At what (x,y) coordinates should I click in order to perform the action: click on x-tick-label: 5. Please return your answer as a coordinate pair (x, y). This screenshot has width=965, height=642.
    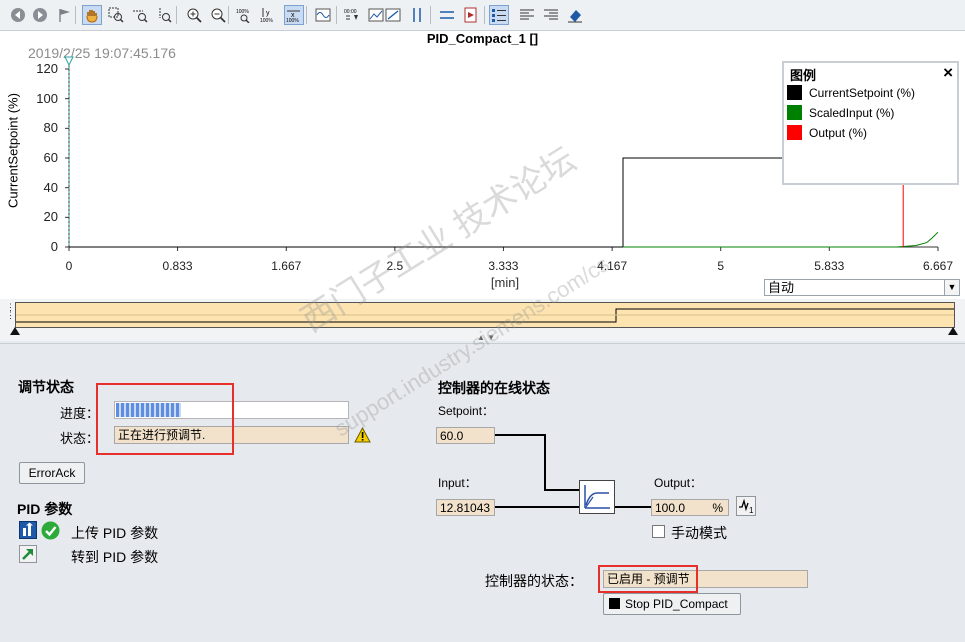
    Looking at the image, I should click on (721, 266).